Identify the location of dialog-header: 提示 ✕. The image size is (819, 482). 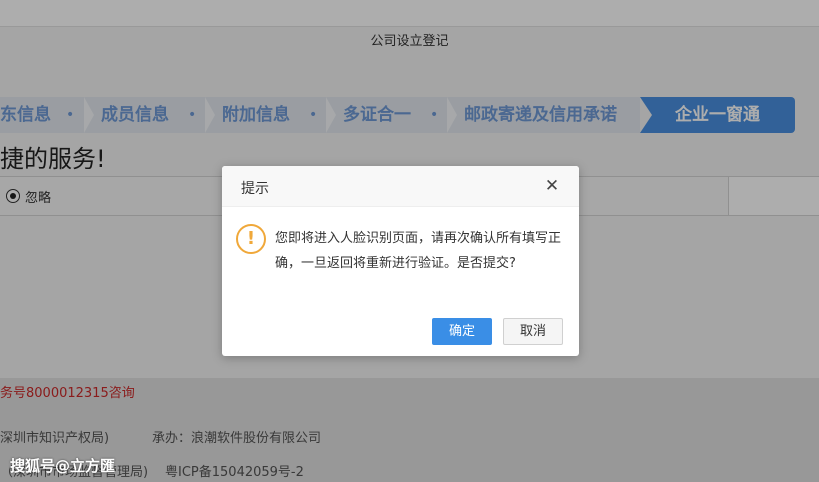
(400, 186).